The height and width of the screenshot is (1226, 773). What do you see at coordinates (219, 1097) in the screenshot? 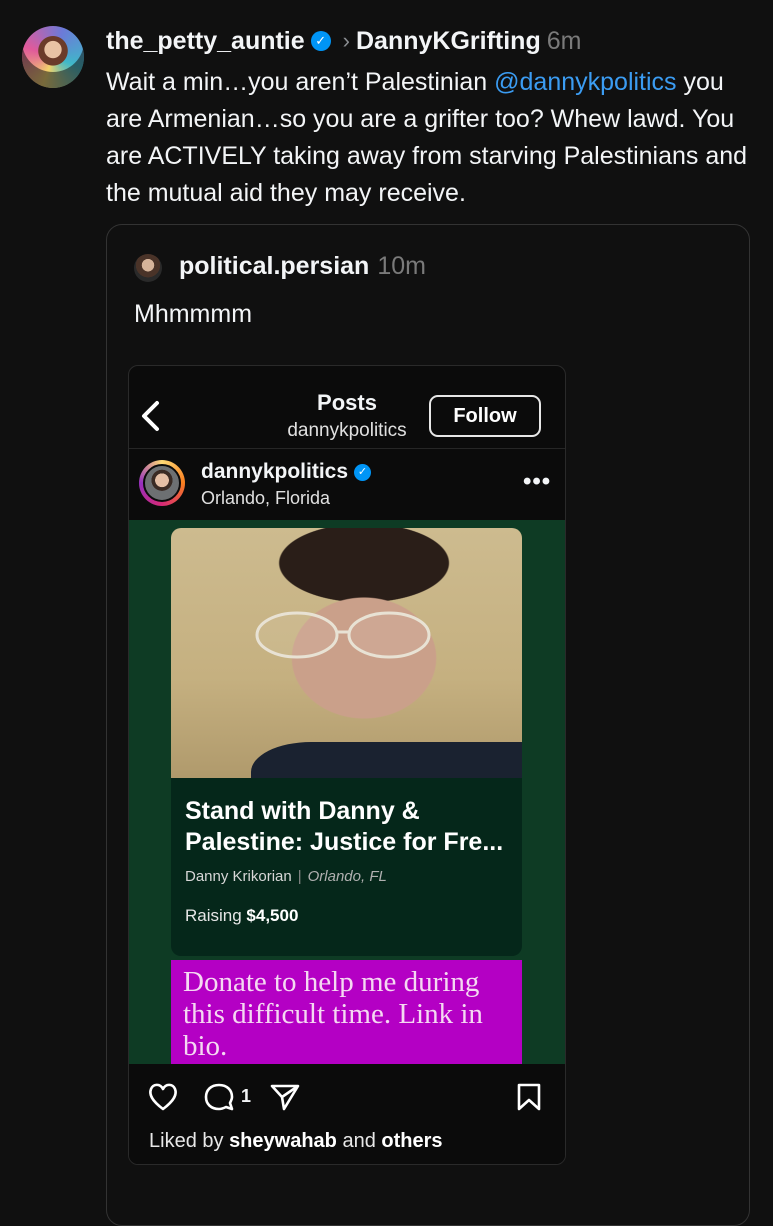
I see `comment-icon` at bounding box center [219, 1097].